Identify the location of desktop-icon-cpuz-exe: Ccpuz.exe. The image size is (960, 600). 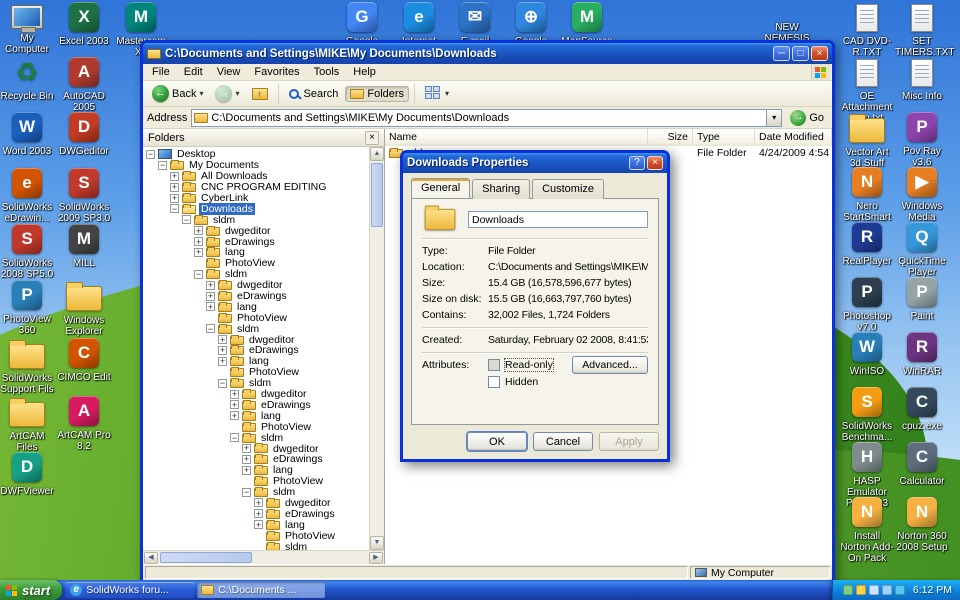
(922, 409).